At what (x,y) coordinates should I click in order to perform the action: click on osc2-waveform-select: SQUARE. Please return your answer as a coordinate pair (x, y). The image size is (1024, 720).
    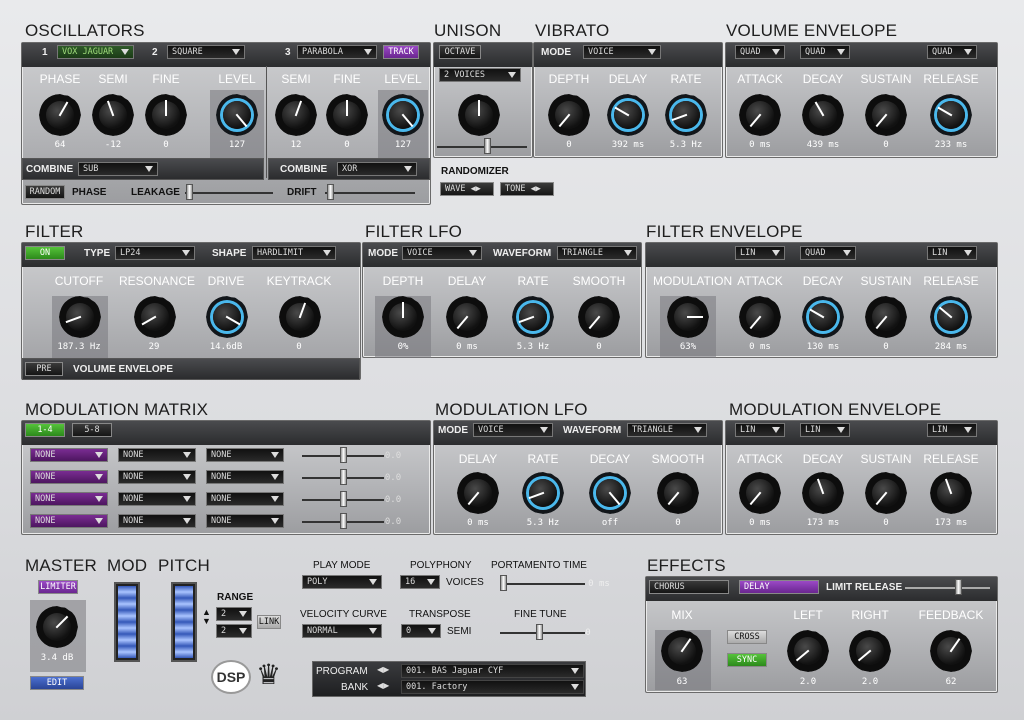
    Looking at the image, I should click on (206, 52).